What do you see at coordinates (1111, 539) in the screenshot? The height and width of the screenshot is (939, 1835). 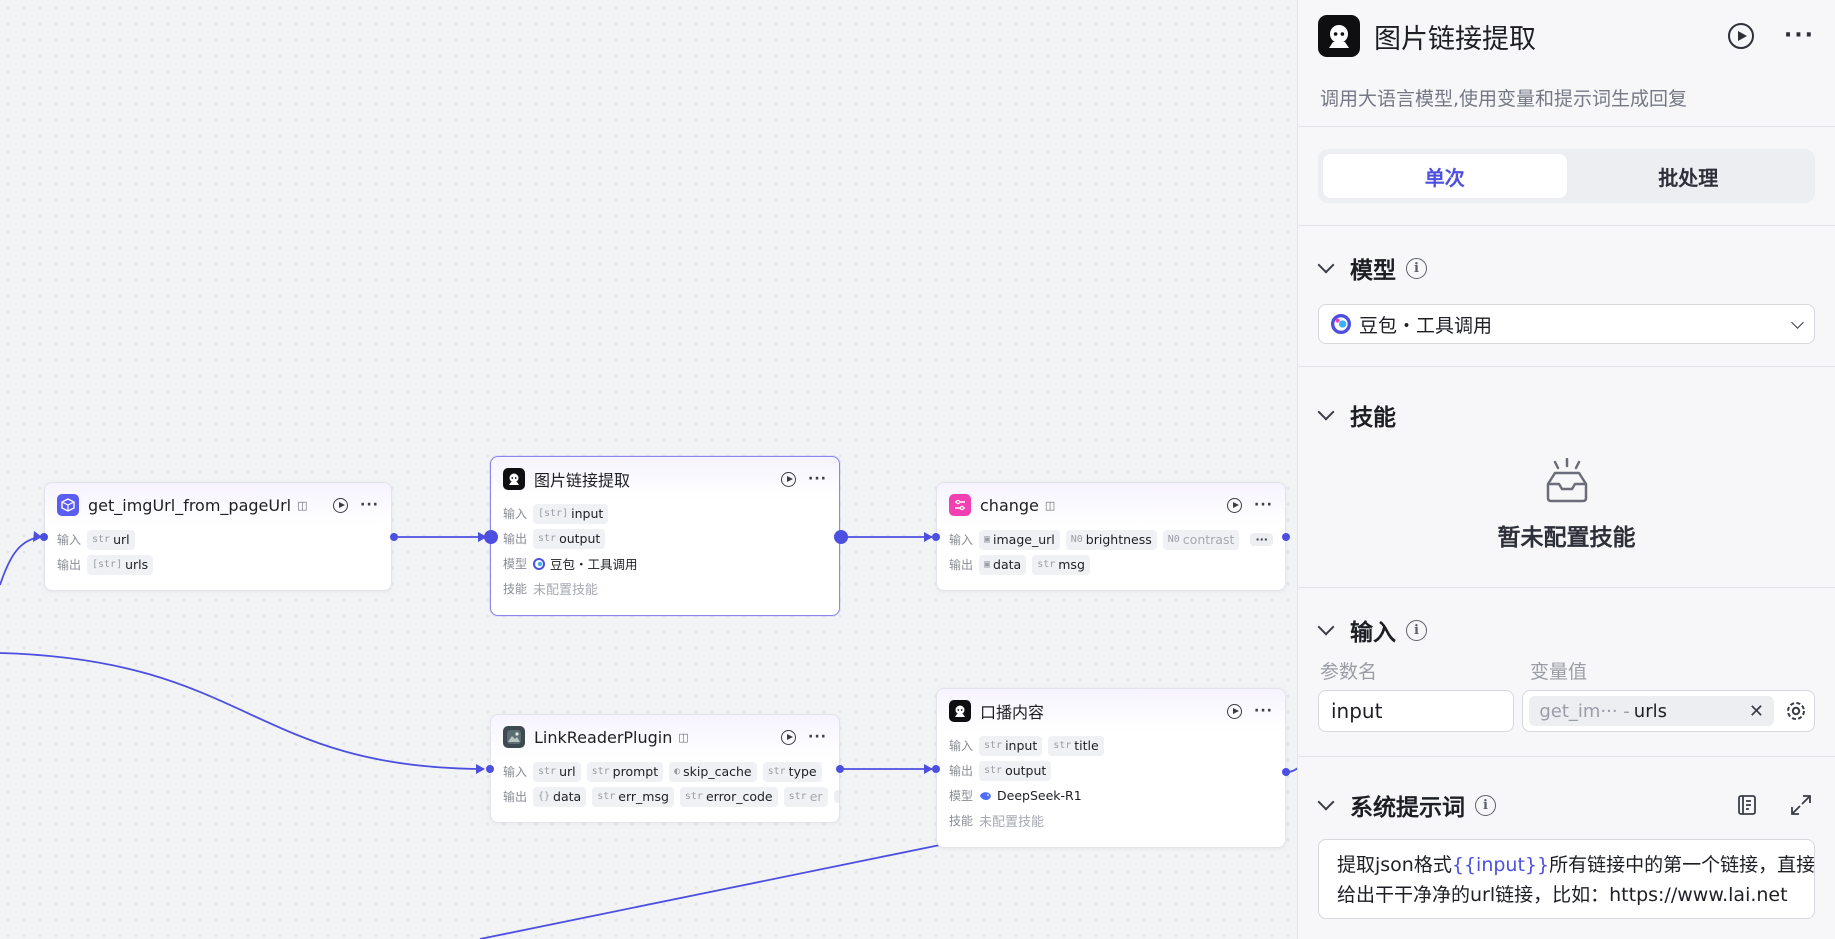 I see `param-chip: N0 brightness` at bounding box center [1111, 539].